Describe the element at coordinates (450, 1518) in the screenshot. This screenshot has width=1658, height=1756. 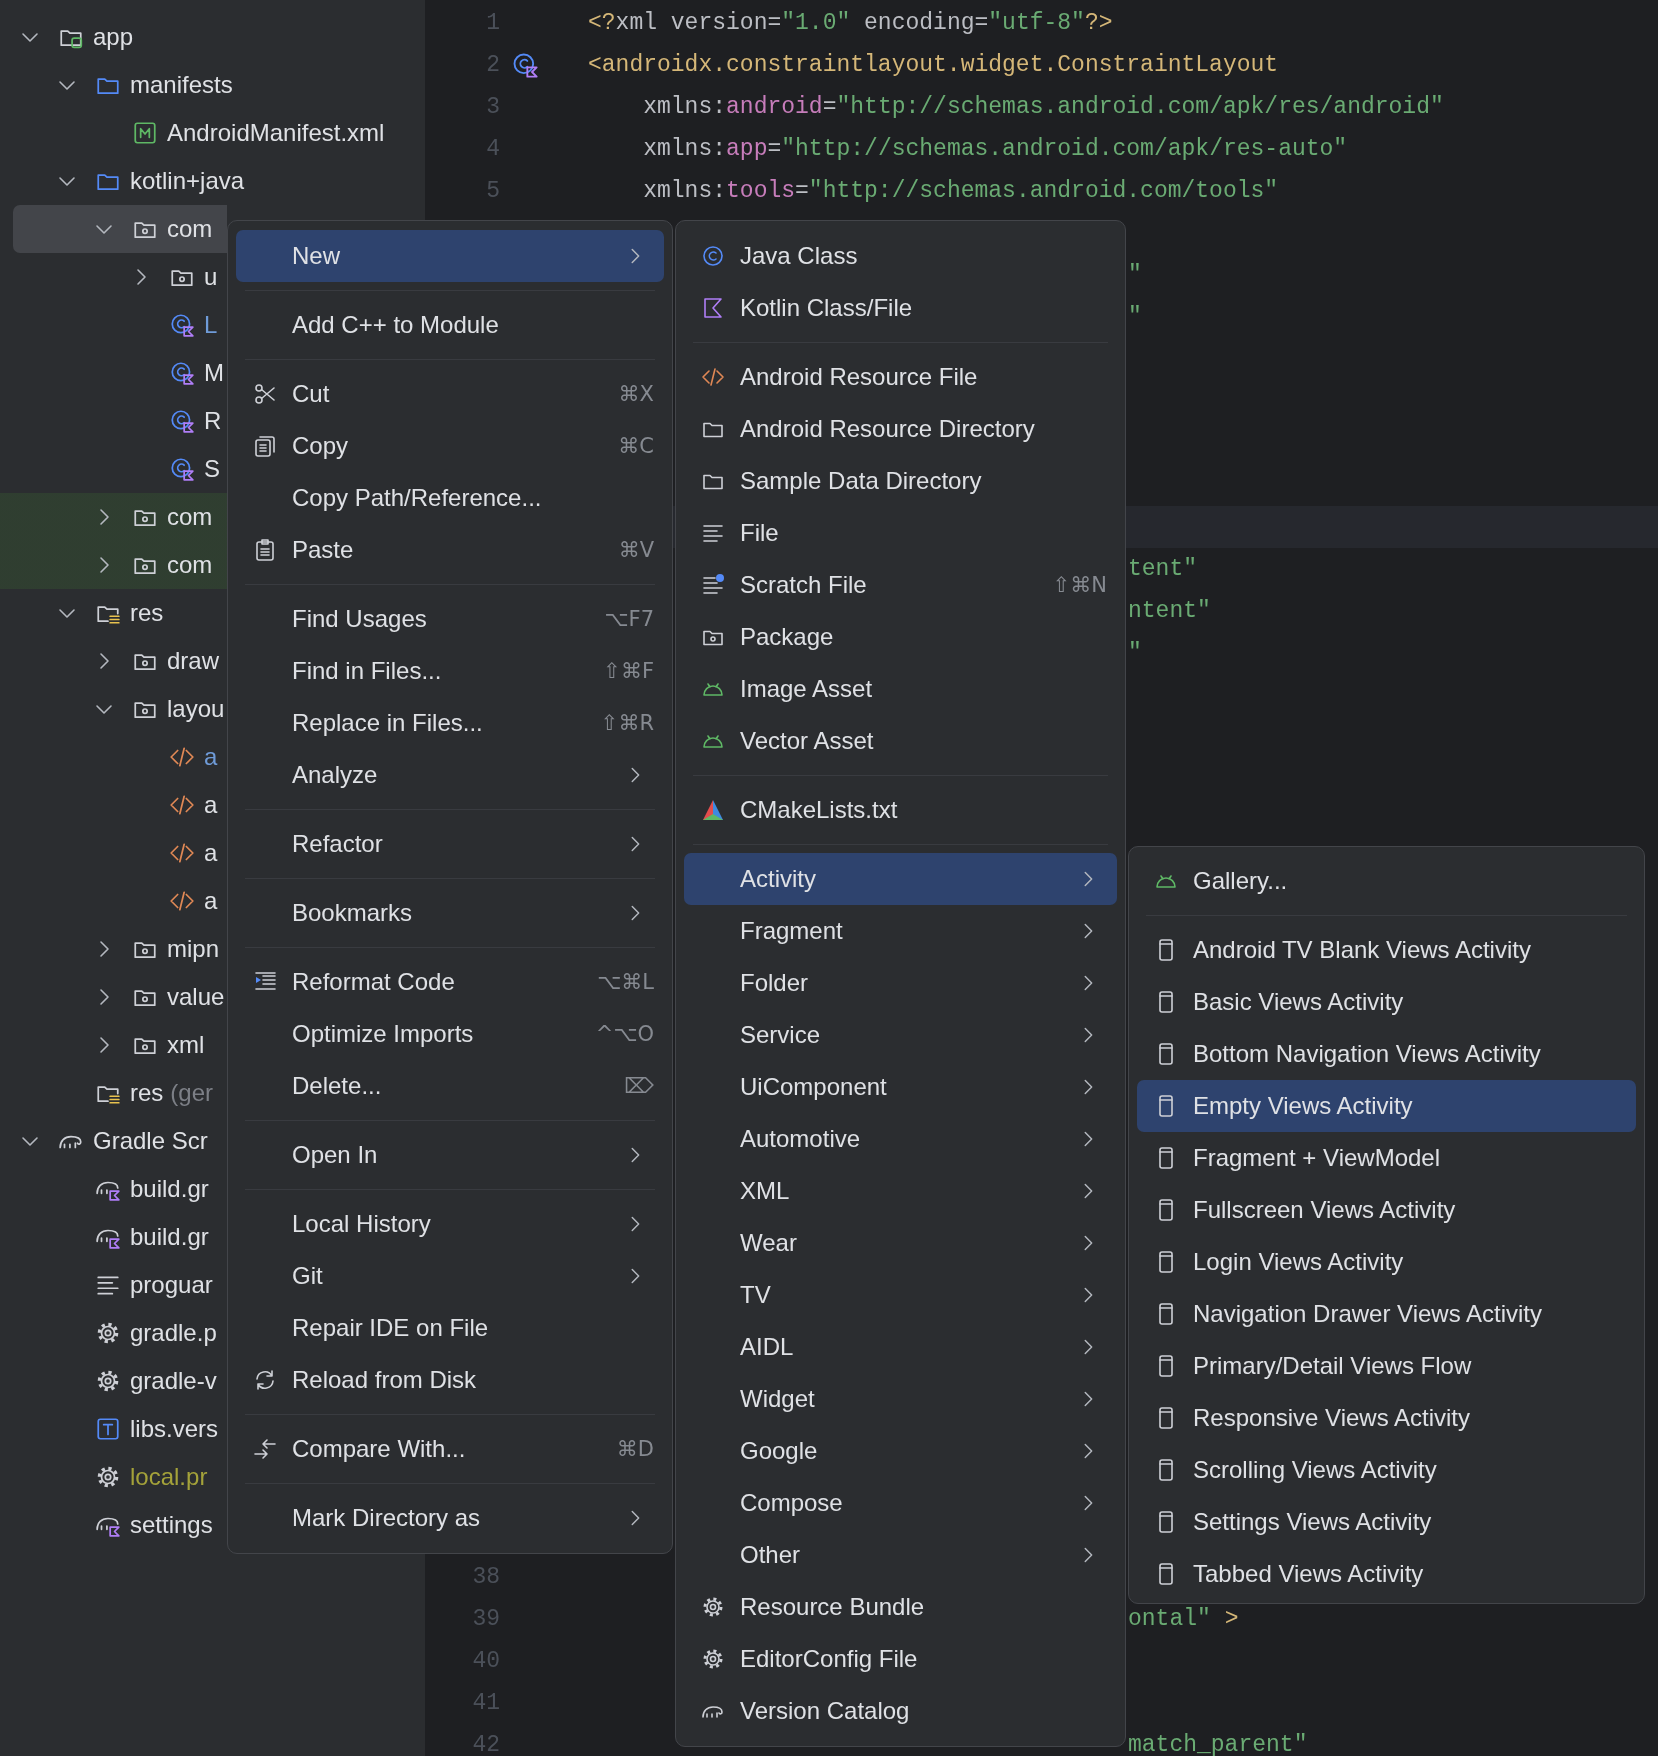
I see `menu-item: Mark Directory as` at that location.